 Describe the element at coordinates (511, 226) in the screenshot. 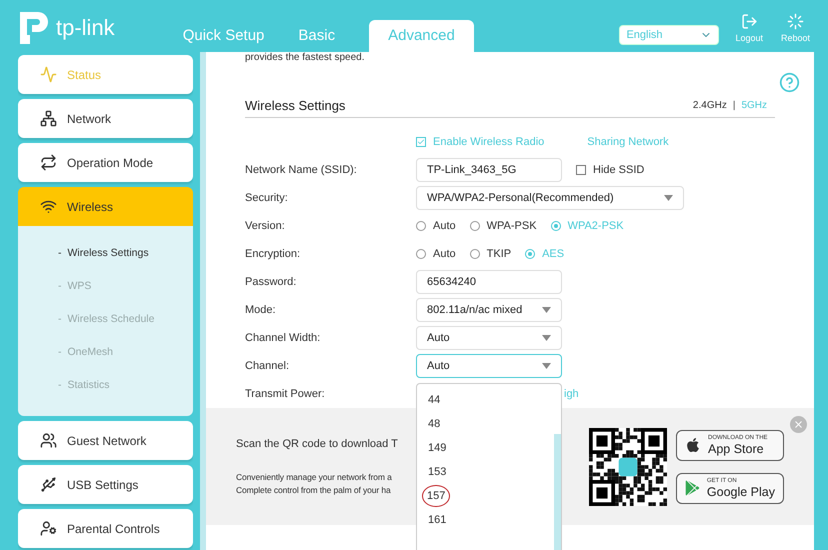

I see `radio-label: WPA-PSK` at that location.